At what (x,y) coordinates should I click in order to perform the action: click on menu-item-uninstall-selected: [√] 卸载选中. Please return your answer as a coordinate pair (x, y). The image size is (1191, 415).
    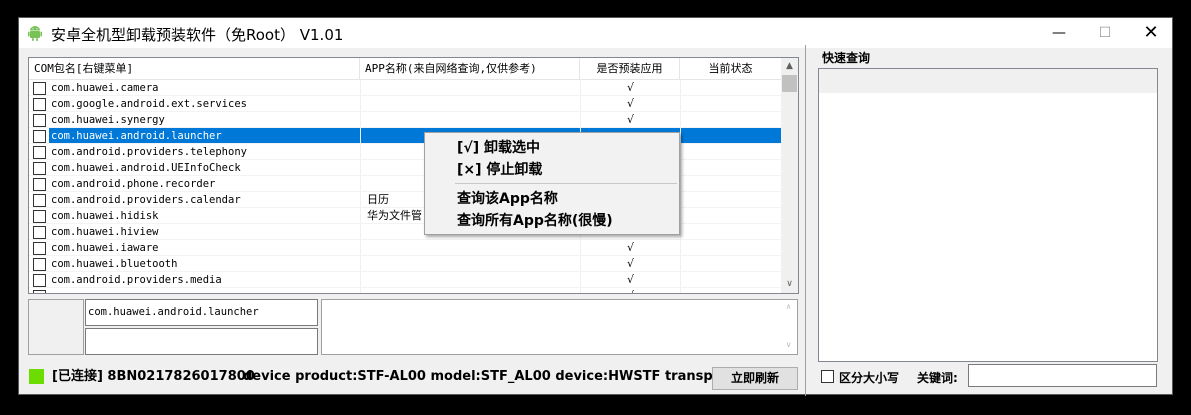
    Looking at the image, I should click on (498, 148).